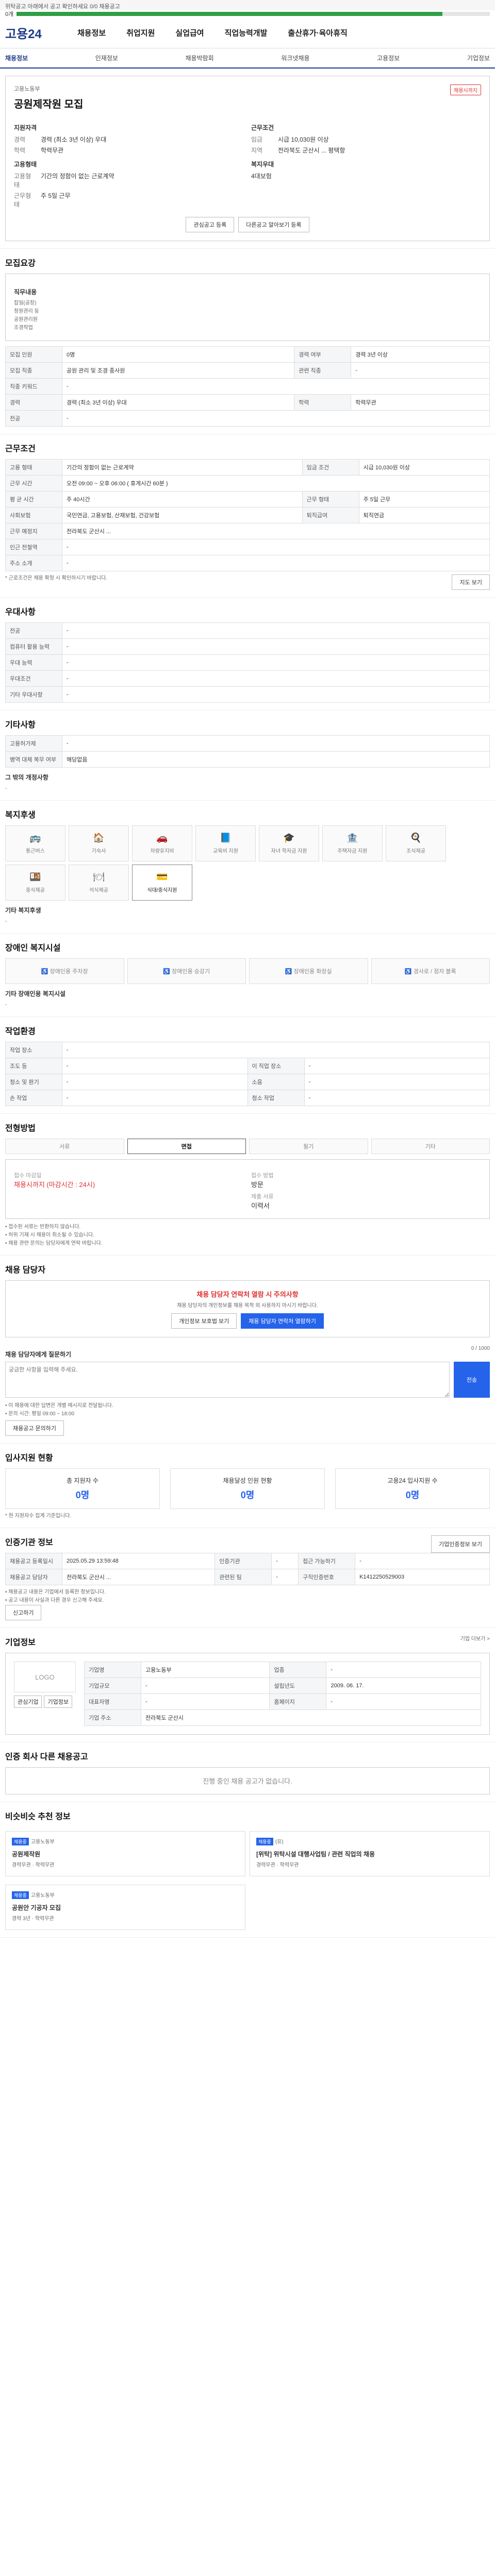  What do you see at coordinates (178, 354) in the screenshot?
I see `table-cell: 0명` at bounding box center [178, 354].